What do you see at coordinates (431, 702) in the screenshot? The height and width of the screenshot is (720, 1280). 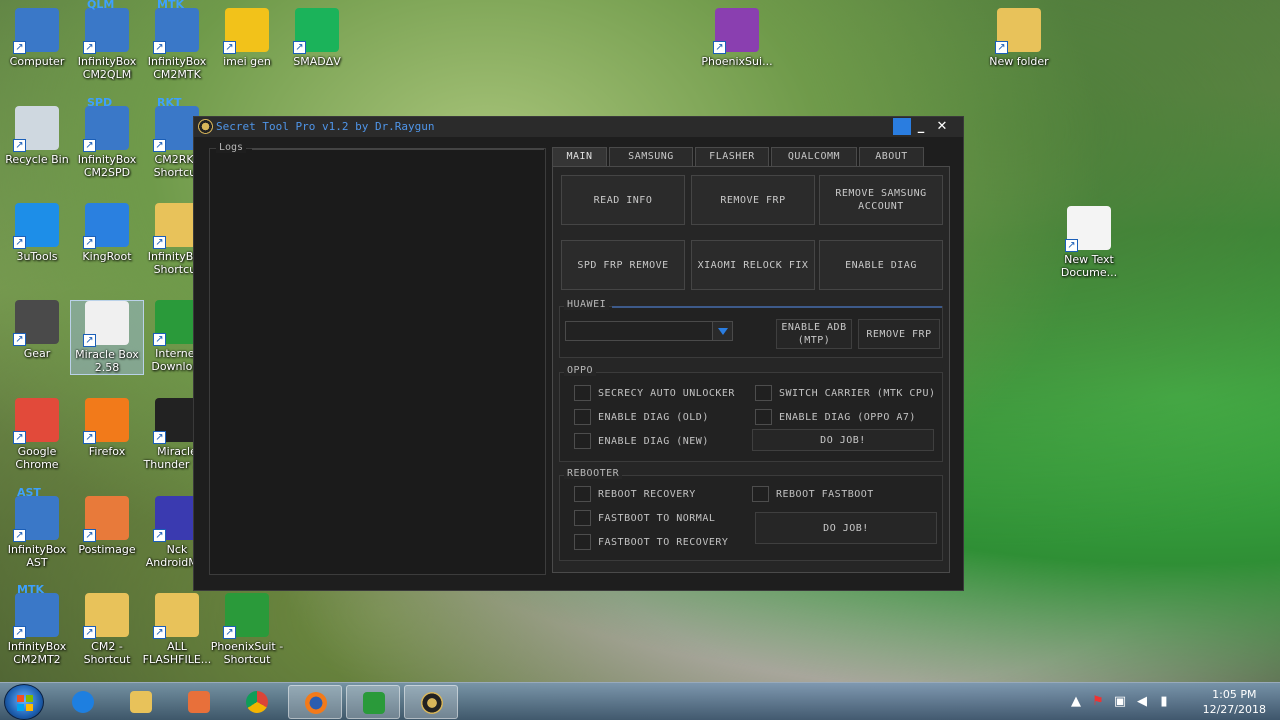 I see `taskbar-secret-tool` at bounding box center [431, 702].